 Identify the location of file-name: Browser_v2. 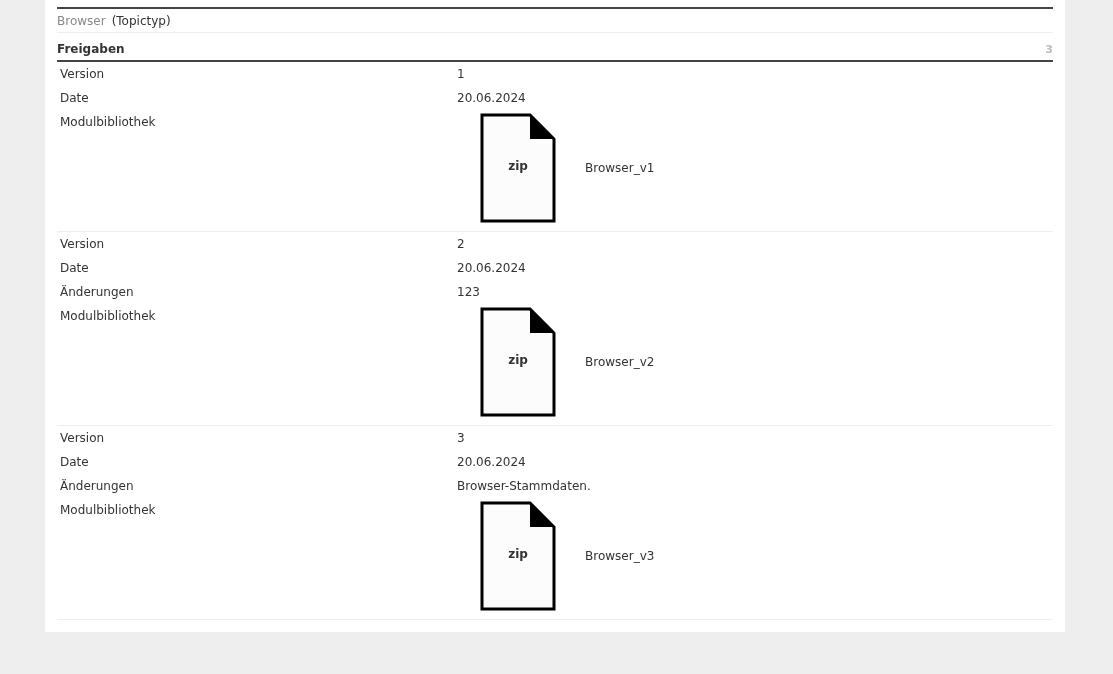
(620, 362).